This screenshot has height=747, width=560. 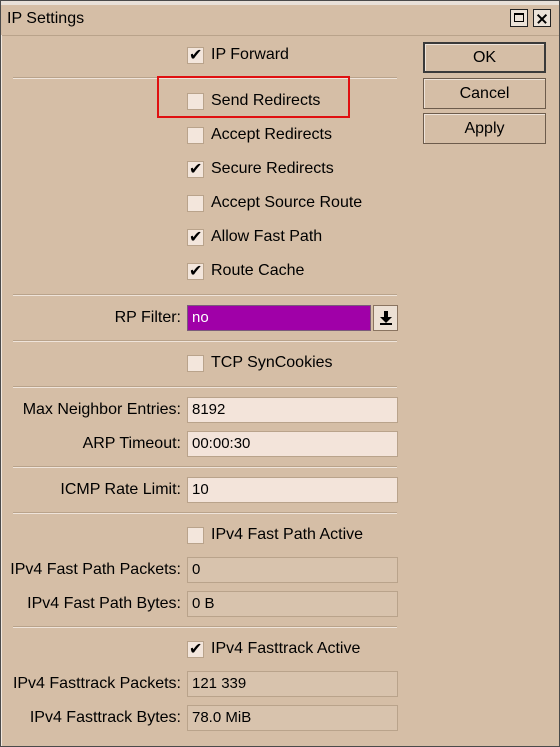 What do you see at coordinates (195, 55) in the screenshot?
I see `ip-forward-checkbox` at bounding box center [195, 55].